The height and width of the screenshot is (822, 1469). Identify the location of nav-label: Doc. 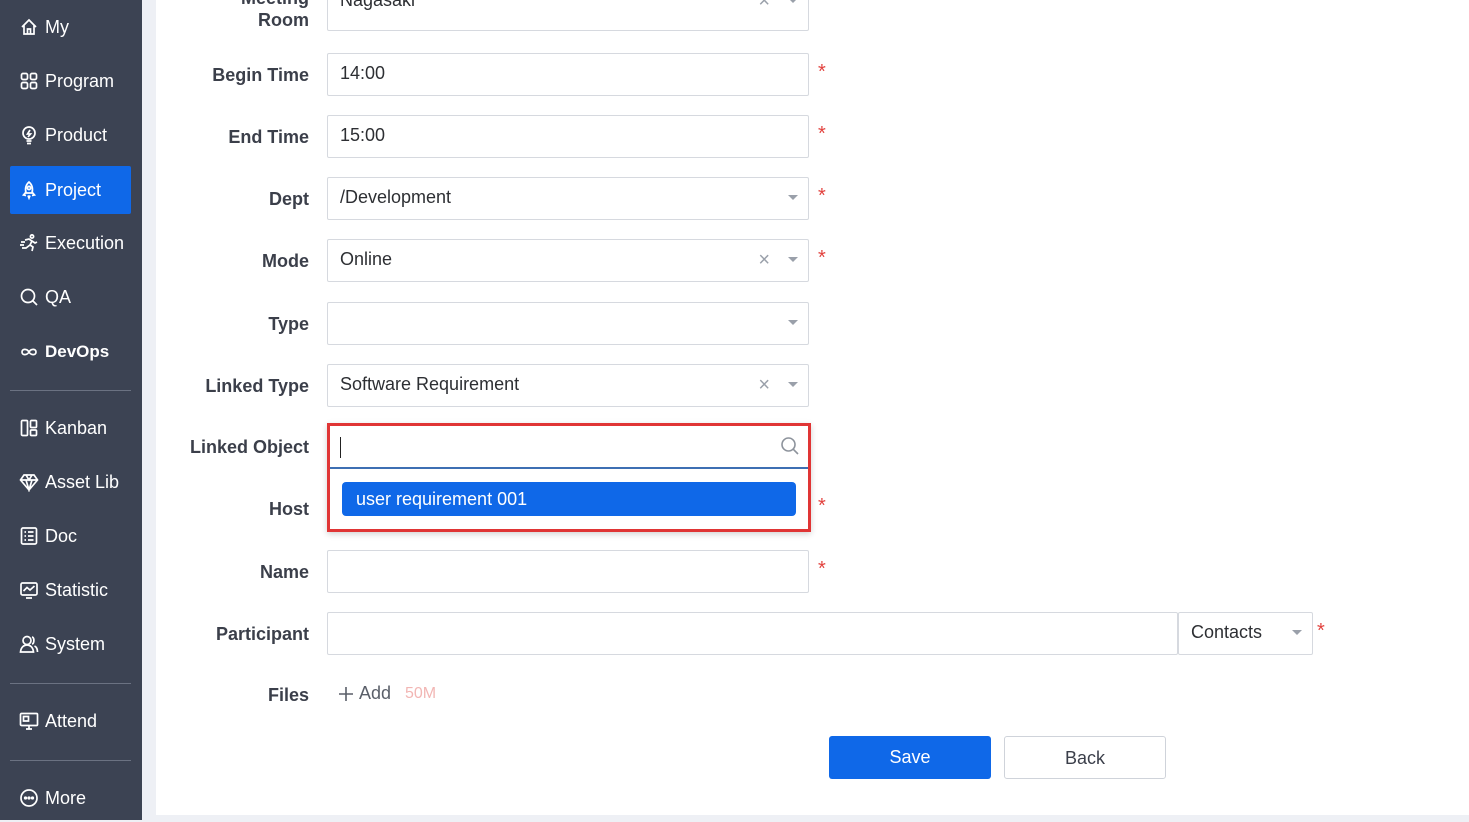
(61, 535).